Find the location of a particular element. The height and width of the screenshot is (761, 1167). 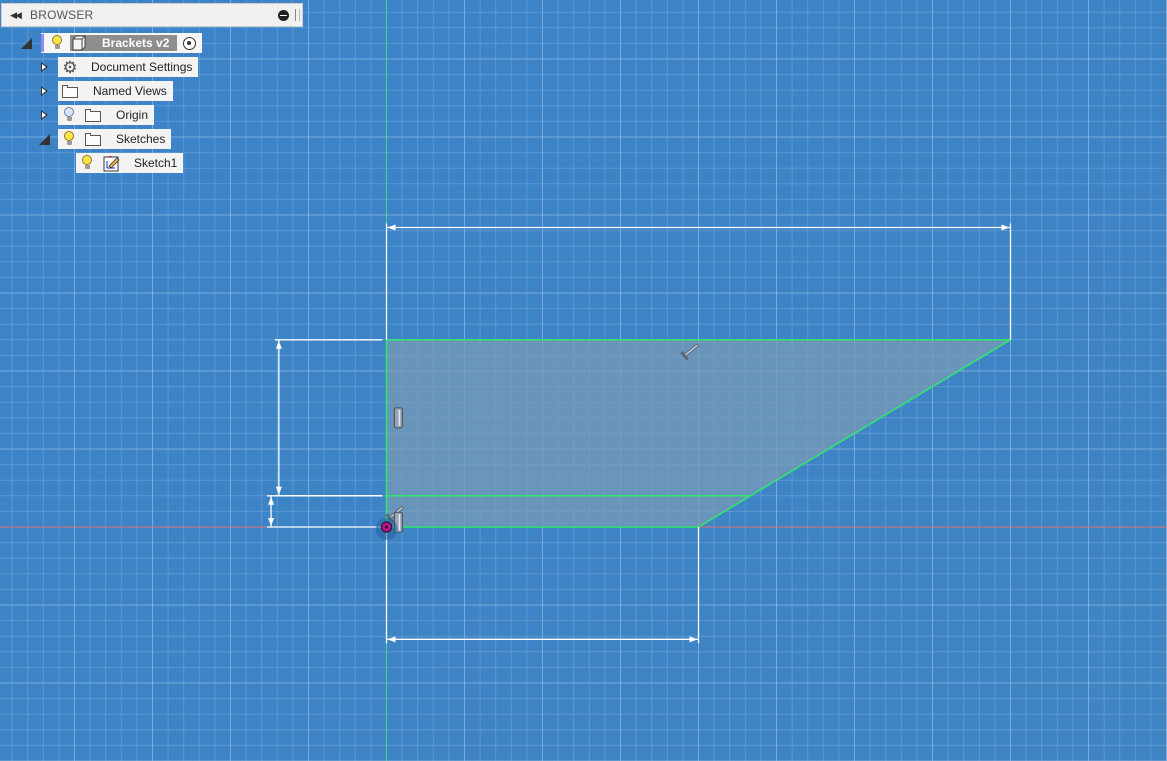

double-left-arrow-icon: ◀◀ is located at coordinates (15, 15).